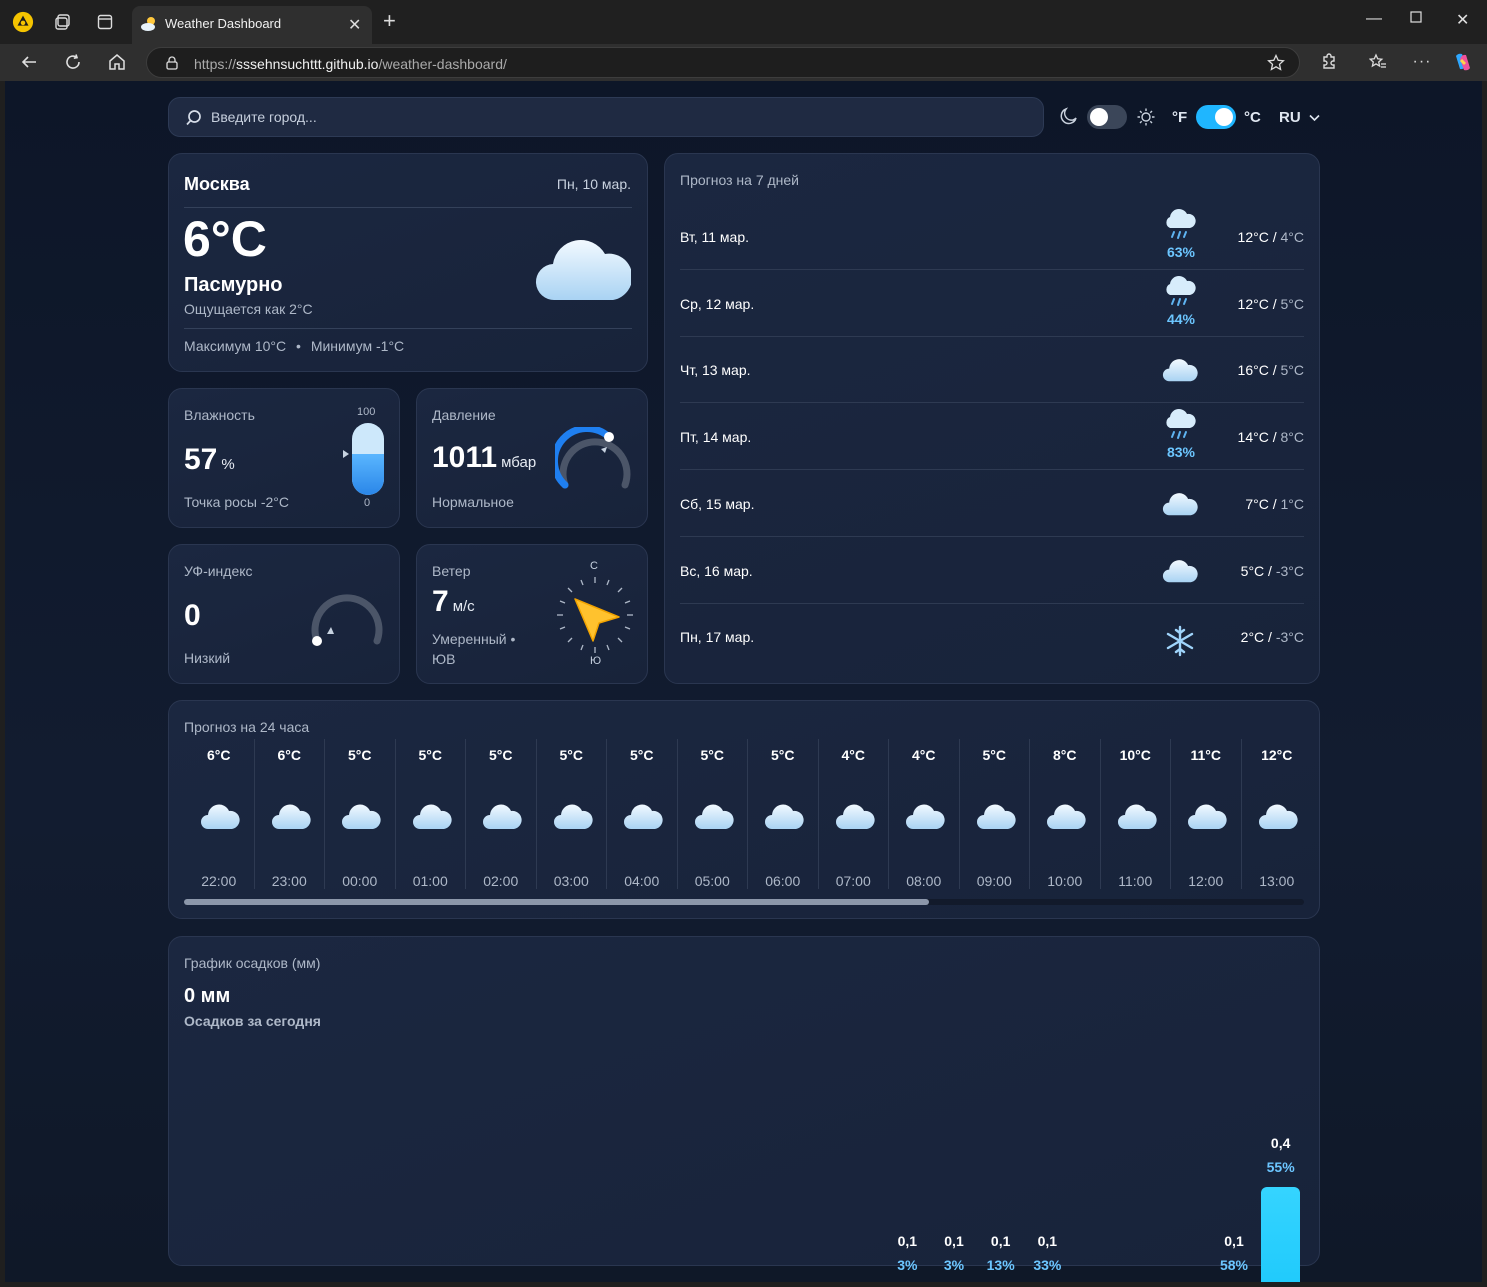 The image size is (1487, 1287). Describe the element at coordinates (235, 346) in the screenshot. I see `max-temp: Максимум 10°C` at that location.